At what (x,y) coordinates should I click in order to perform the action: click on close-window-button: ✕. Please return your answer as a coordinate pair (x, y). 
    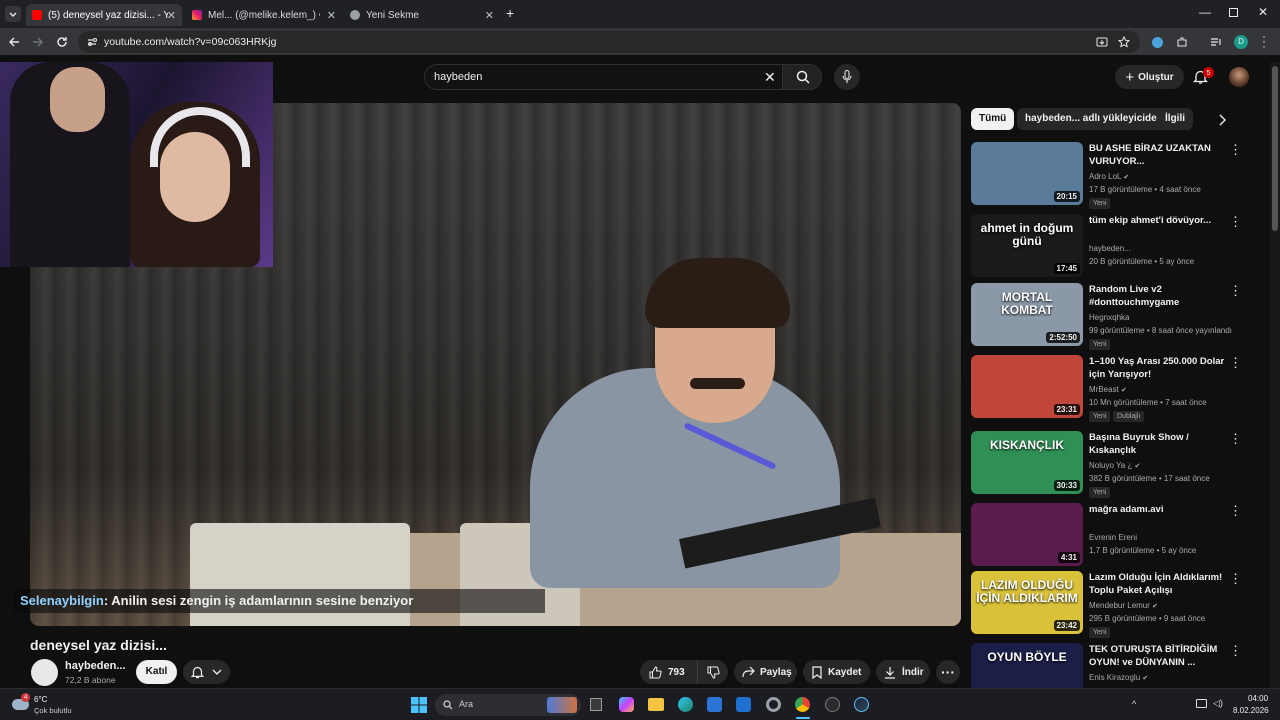
    Looking at the image, I should click on (1263, 12).